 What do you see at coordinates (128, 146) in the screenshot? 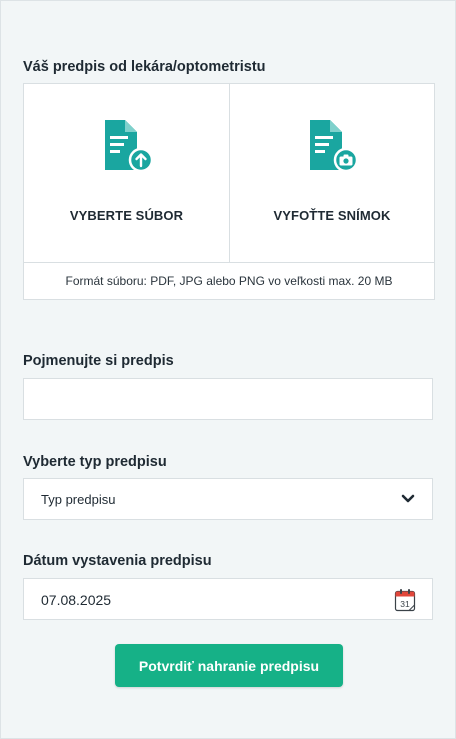
I see `document-upload-icon` at bounding box center [128, 146].